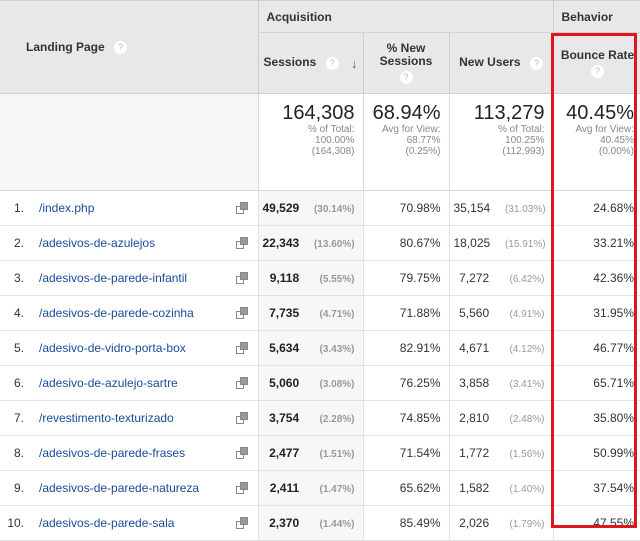  What do you see at coordinates (329, 524) in the screenshot?
I see `sessions-percent: (1.44%)` at bounding box center [329, 524].